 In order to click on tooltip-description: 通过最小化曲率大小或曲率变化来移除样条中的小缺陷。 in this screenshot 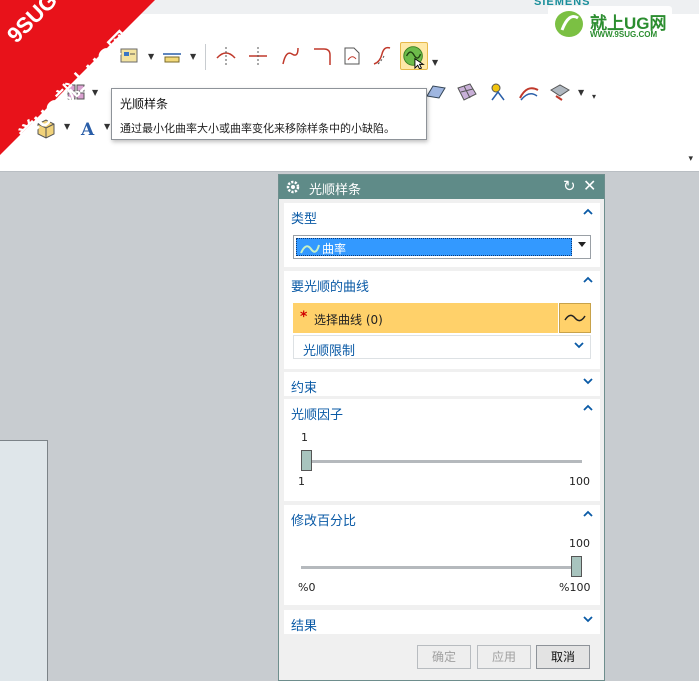, I will do `click(257, 128)`.